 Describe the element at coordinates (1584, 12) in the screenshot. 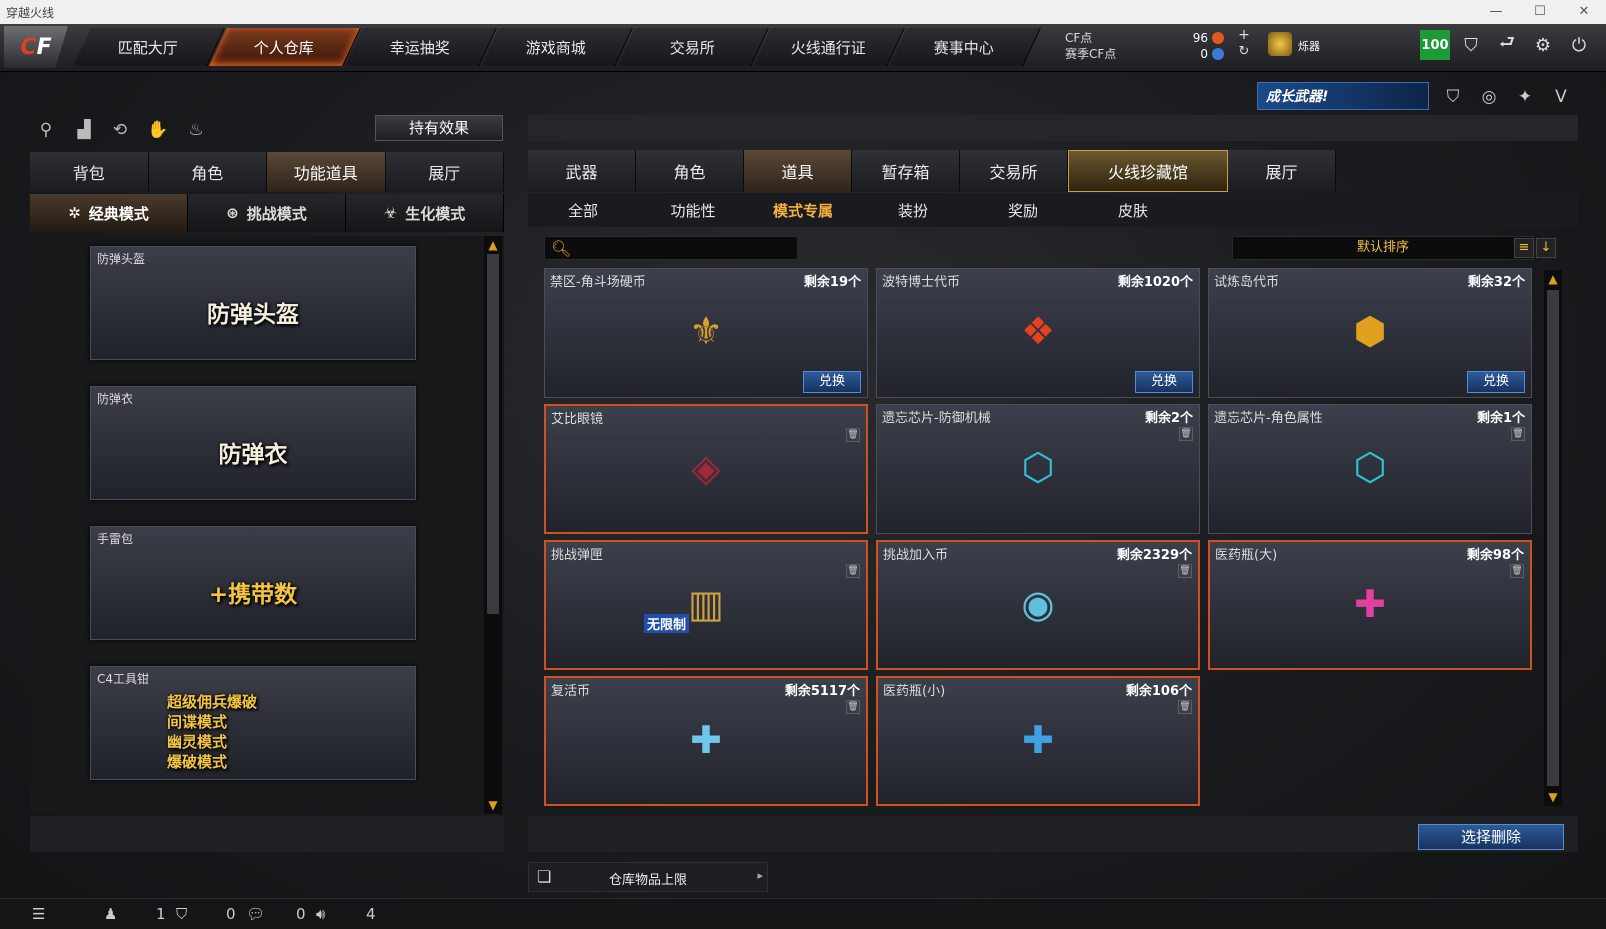

I see `close-button: ✕` at that location.